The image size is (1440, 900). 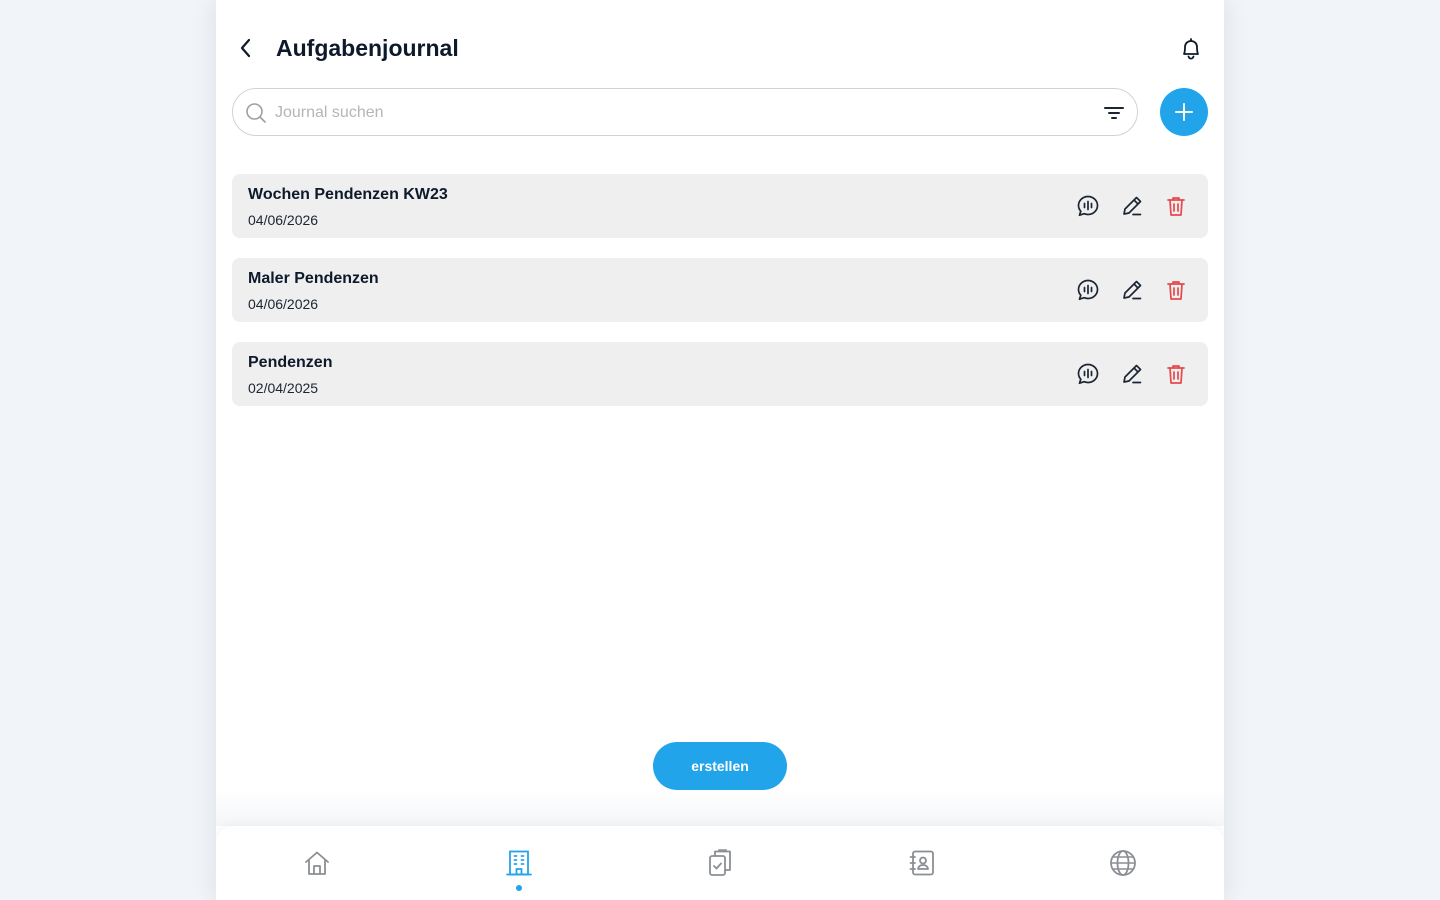 I want to click on home-icon, so click(x=317, y=863).